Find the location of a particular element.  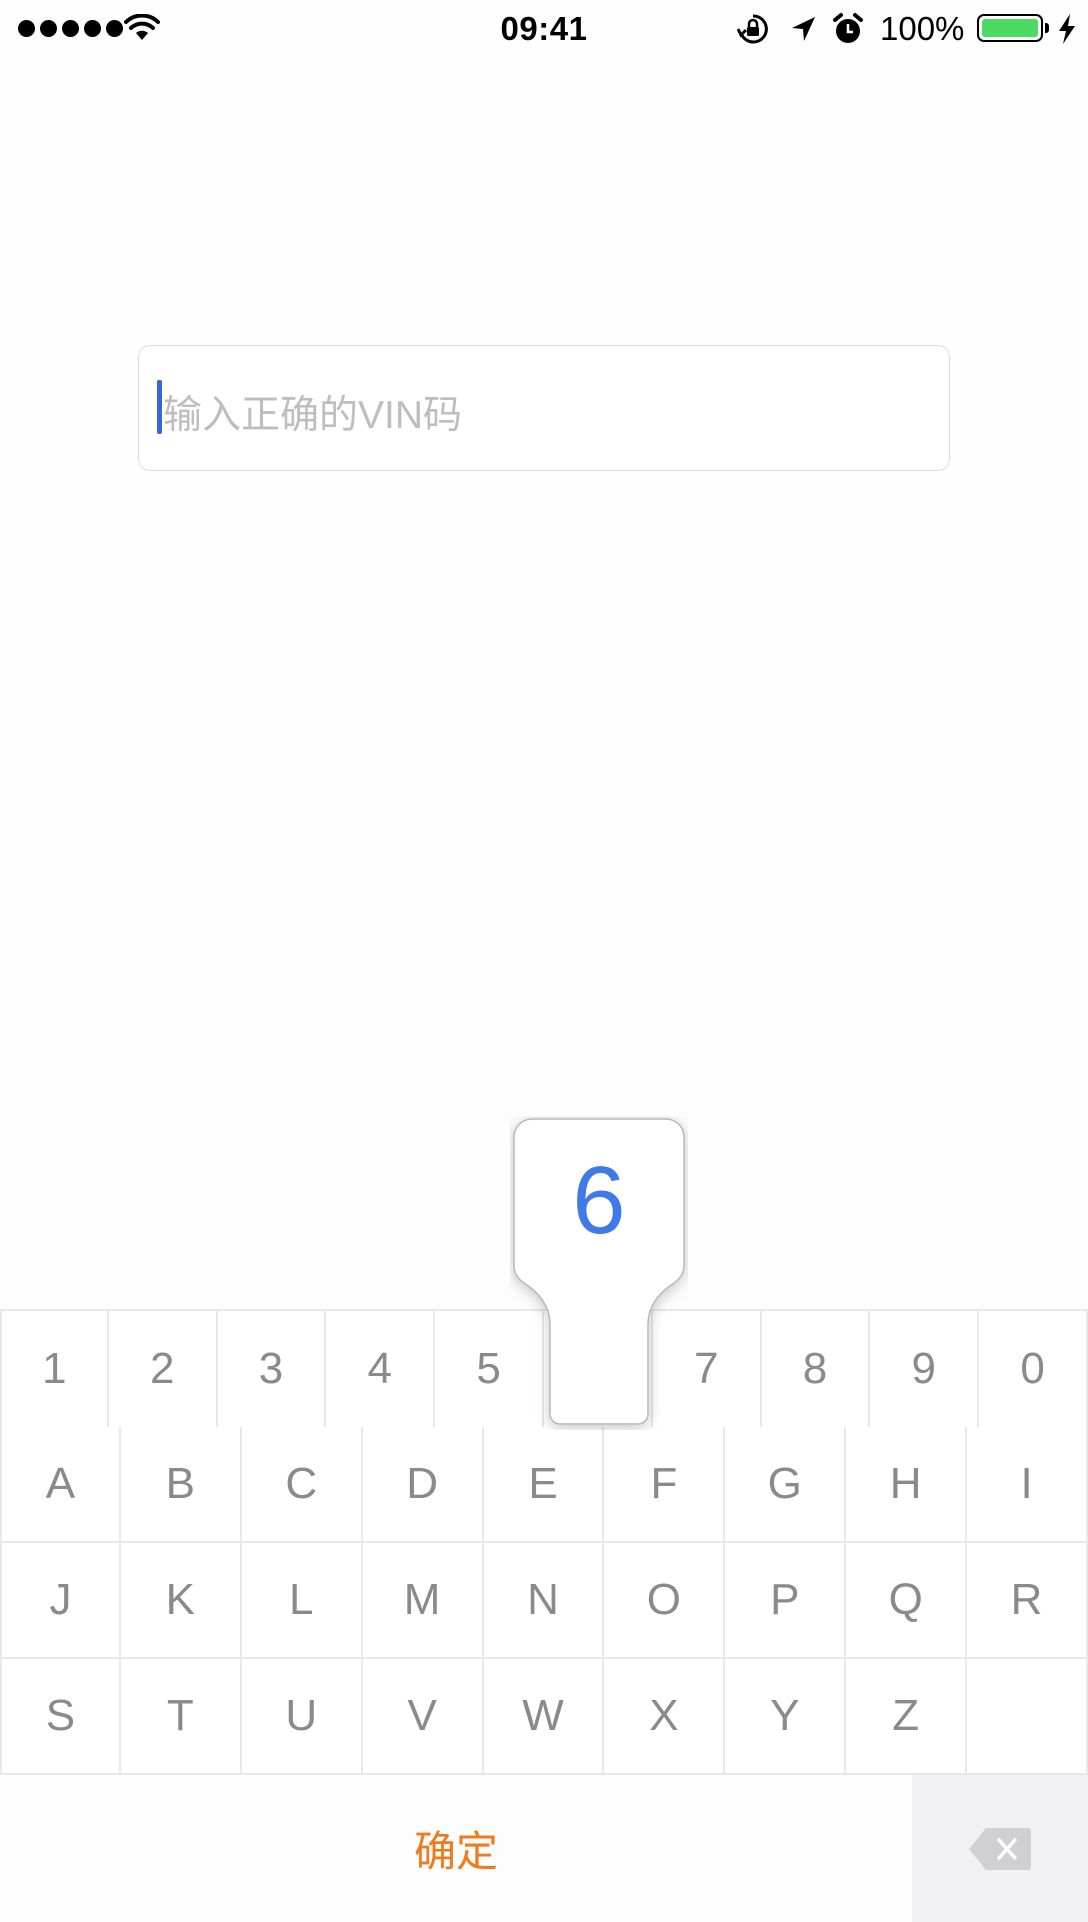

keyboard-bottom-bar: 确定 is located at coordinates (544, 1848).